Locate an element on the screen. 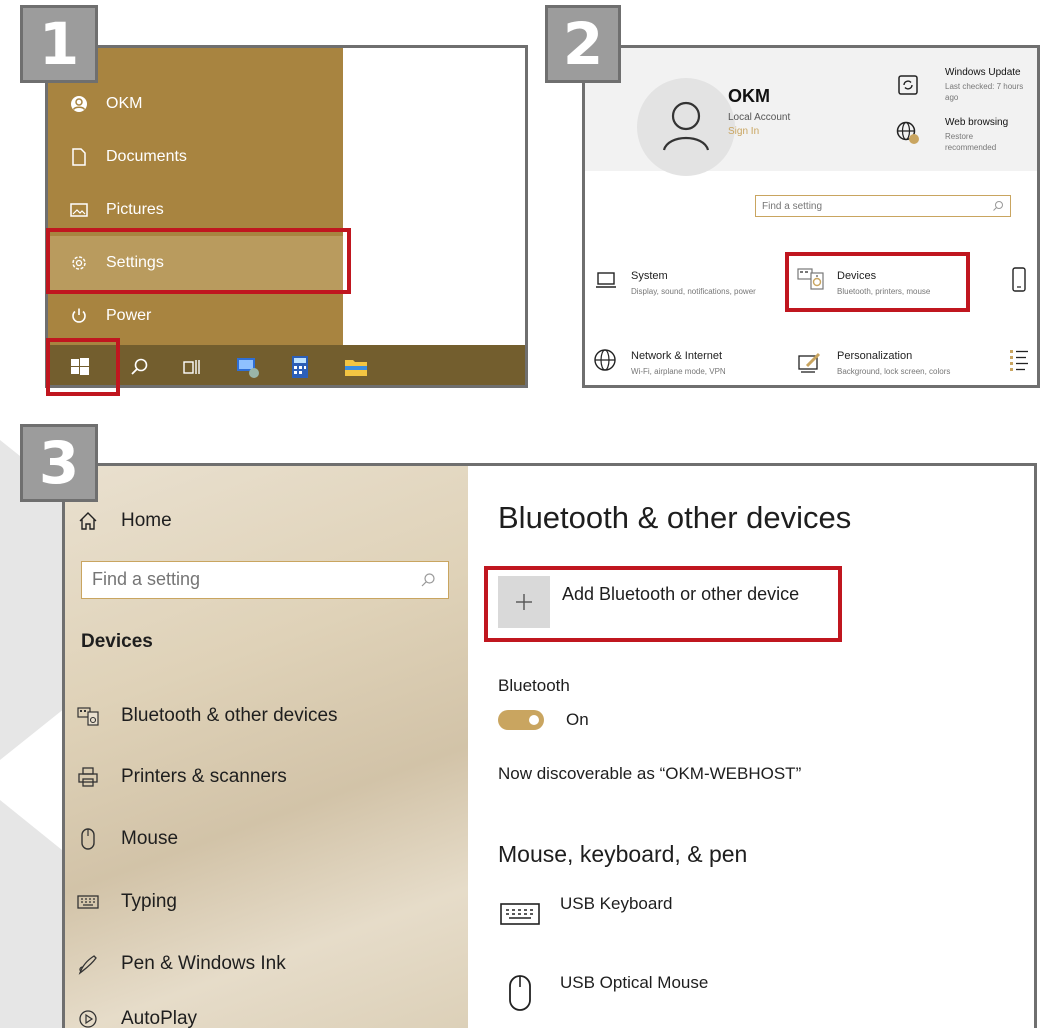  sidebar-search-box is located at coordinates (265, 580).